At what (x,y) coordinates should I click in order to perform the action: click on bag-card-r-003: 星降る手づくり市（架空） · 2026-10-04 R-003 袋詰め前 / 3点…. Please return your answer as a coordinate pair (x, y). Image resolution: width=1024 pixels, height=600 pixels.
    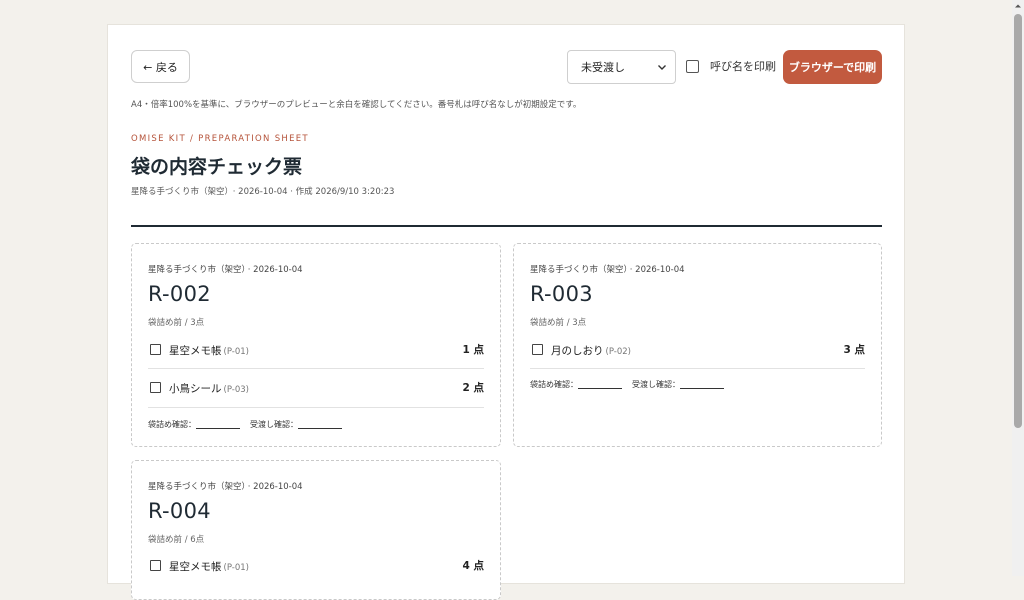
    Looking at the image, I should click on (697, 345).